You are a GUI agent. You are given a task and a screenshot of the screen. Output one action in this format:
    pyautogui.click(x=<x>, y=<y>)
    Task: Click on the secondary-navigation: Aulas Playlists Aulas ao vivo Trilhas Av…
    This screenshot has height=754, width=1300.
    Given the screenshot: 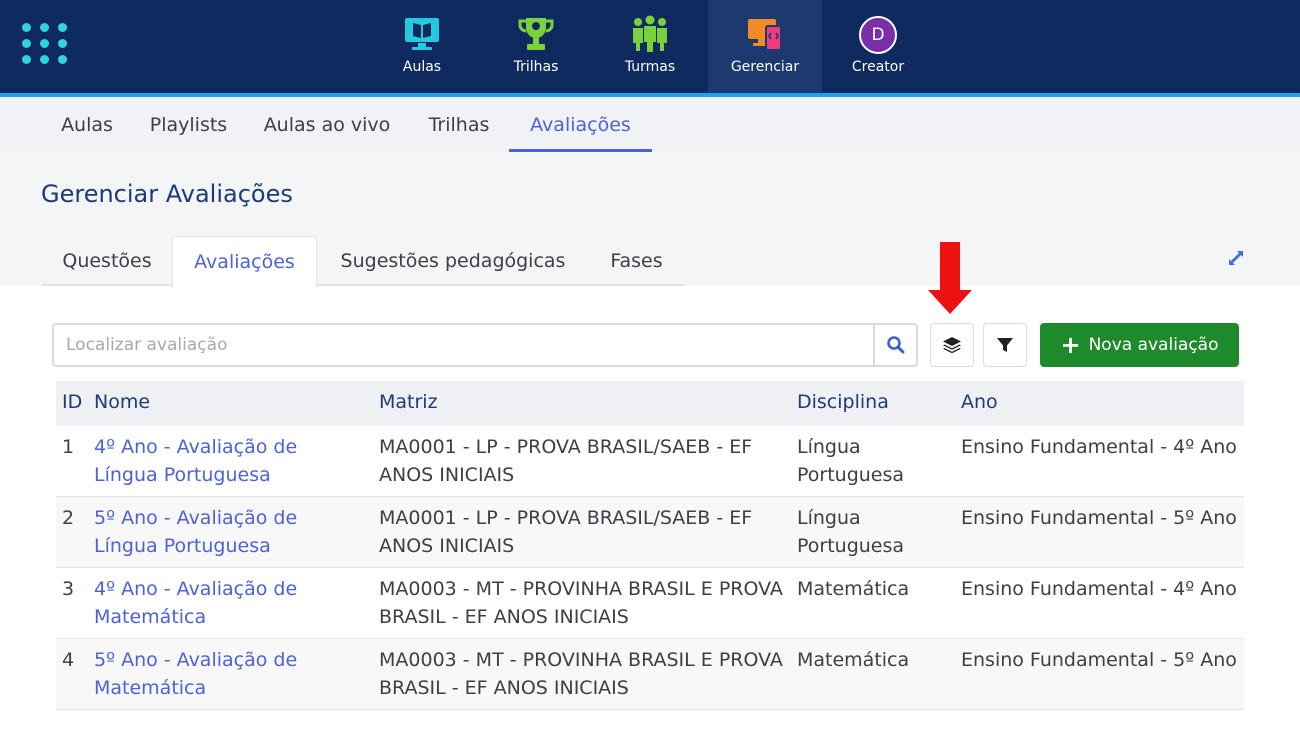 What is the action you would take?
    pyautogui.click(x=650, y=124)
    